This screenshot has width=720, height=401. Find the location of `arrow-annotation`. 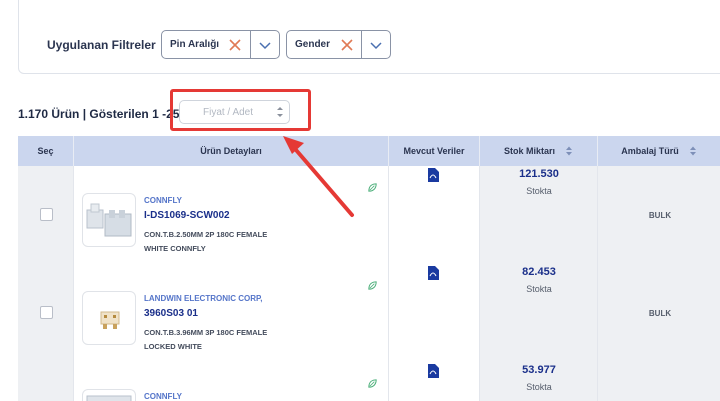

arrow-annotation is located at coordinates (318, 176).